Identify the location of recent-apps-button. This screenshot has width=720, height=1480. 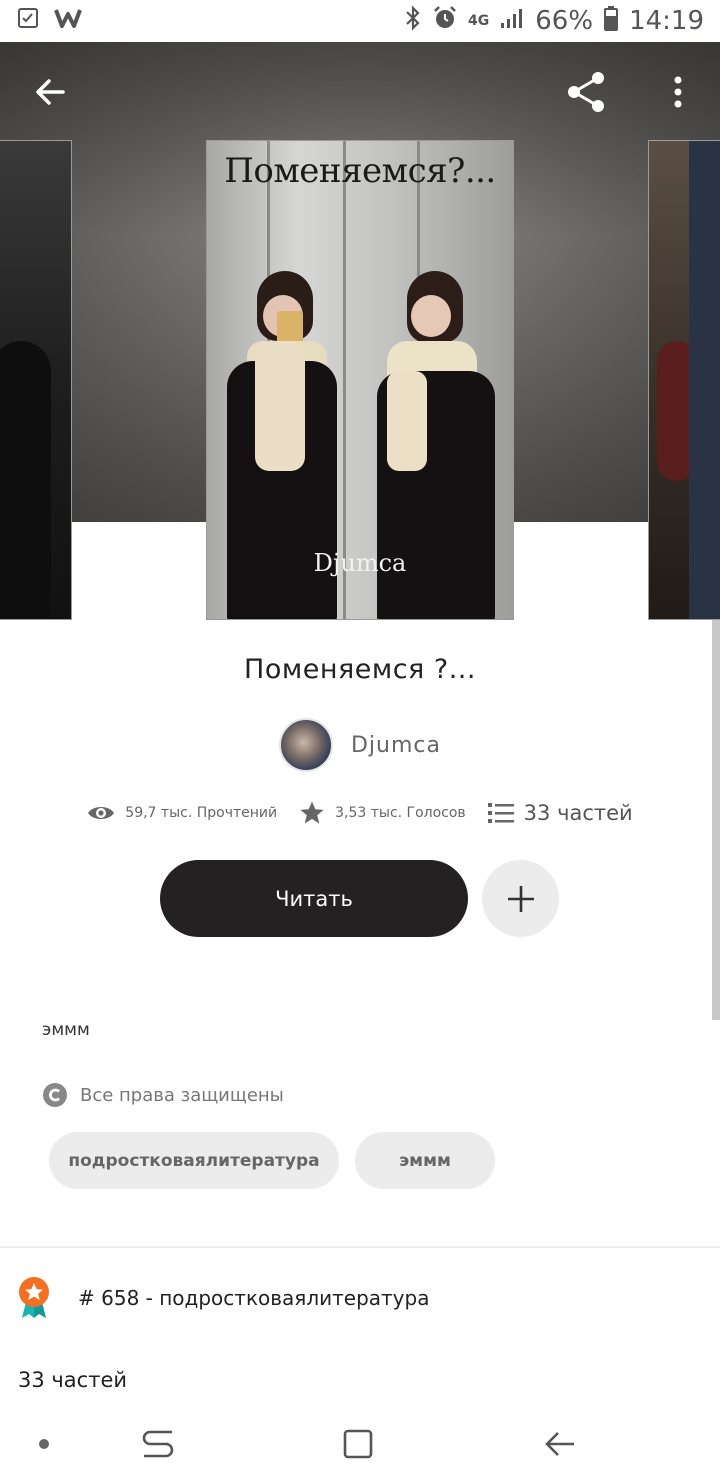
(158, 1444).